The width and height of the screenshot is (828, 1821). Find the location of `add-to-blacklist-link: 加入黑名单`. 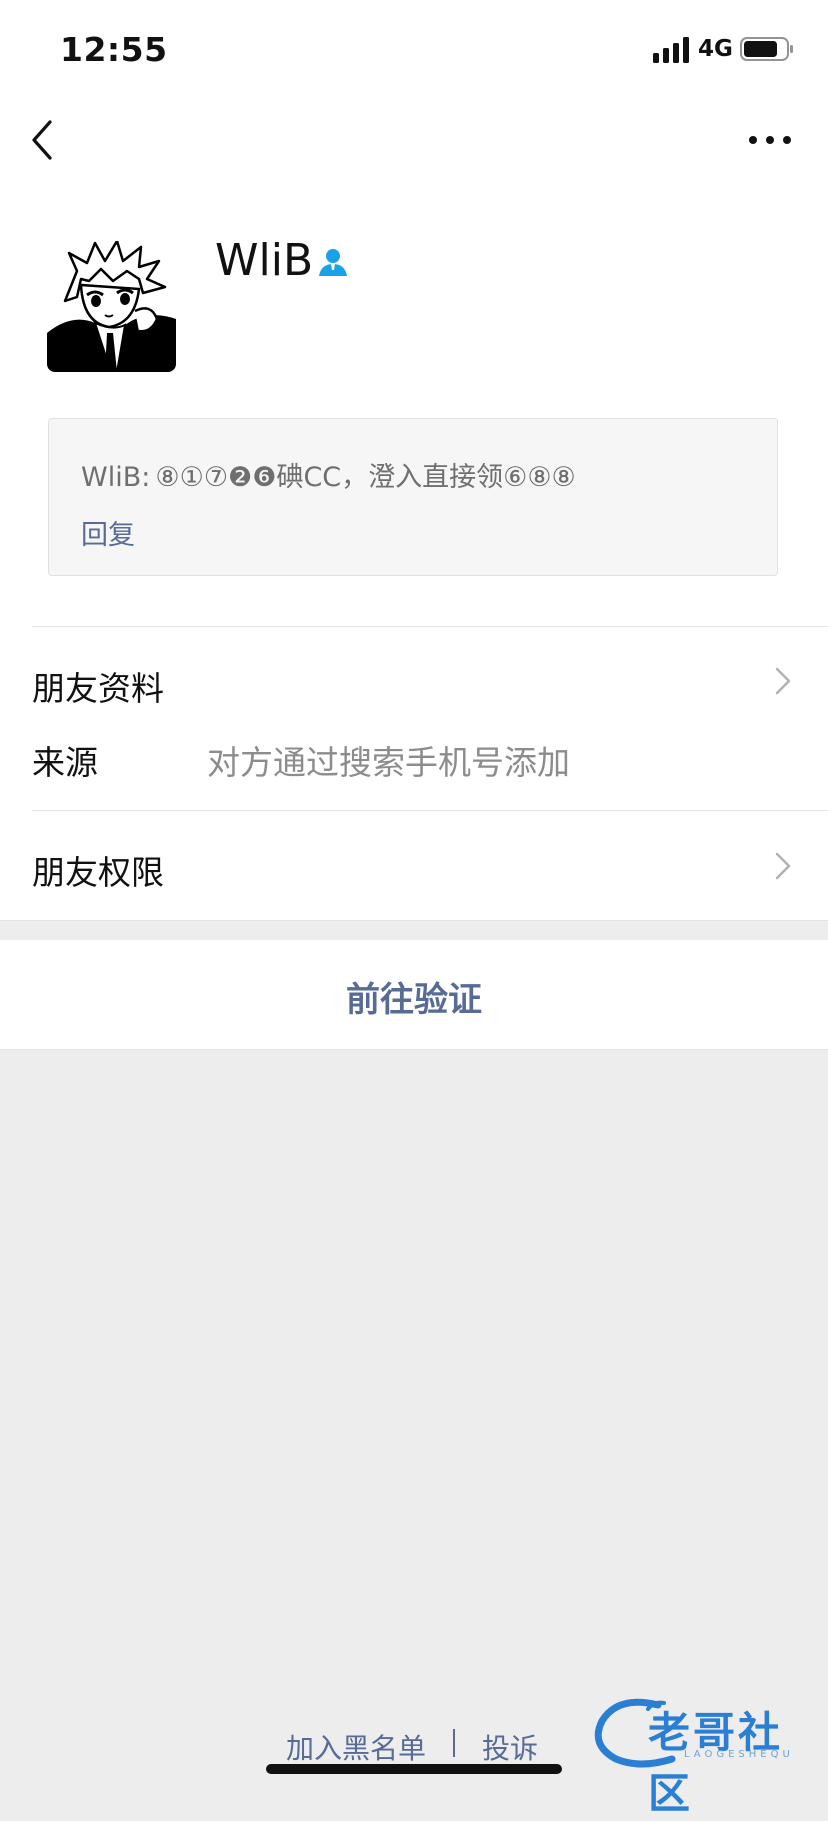

add-to-blacklist-link: 加入黑名单 is located at coordinates (356, 1747).